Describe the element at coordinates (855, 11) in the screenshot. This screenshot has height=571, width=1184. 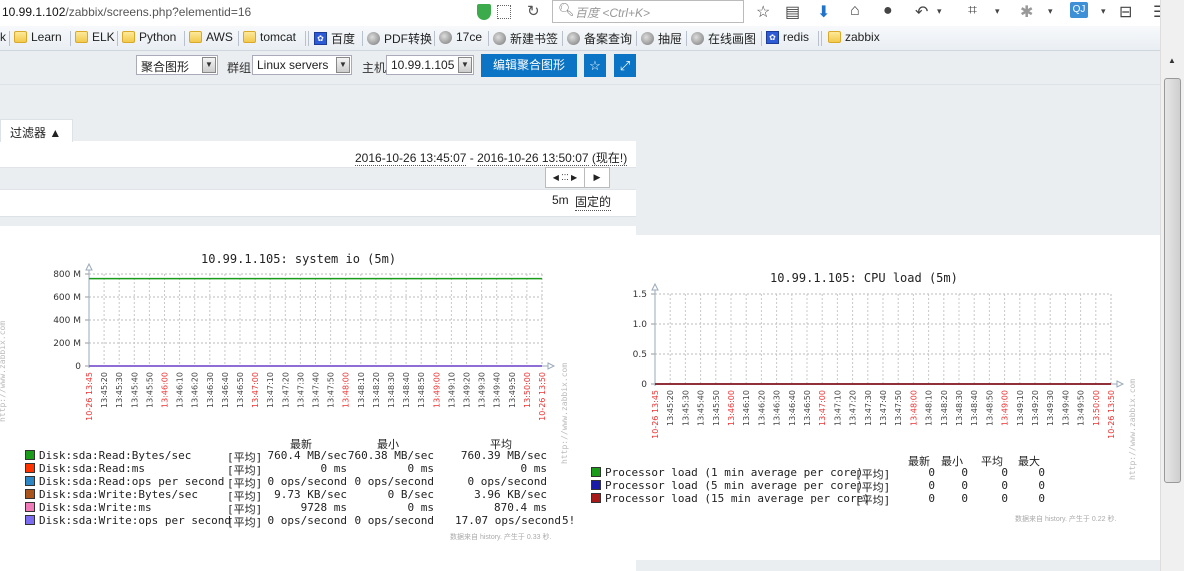
I see `home-icon: ⌂` at that location.